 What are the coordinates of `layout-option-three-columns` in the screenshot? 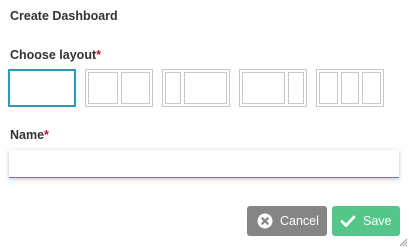 It's located at (350, 88).